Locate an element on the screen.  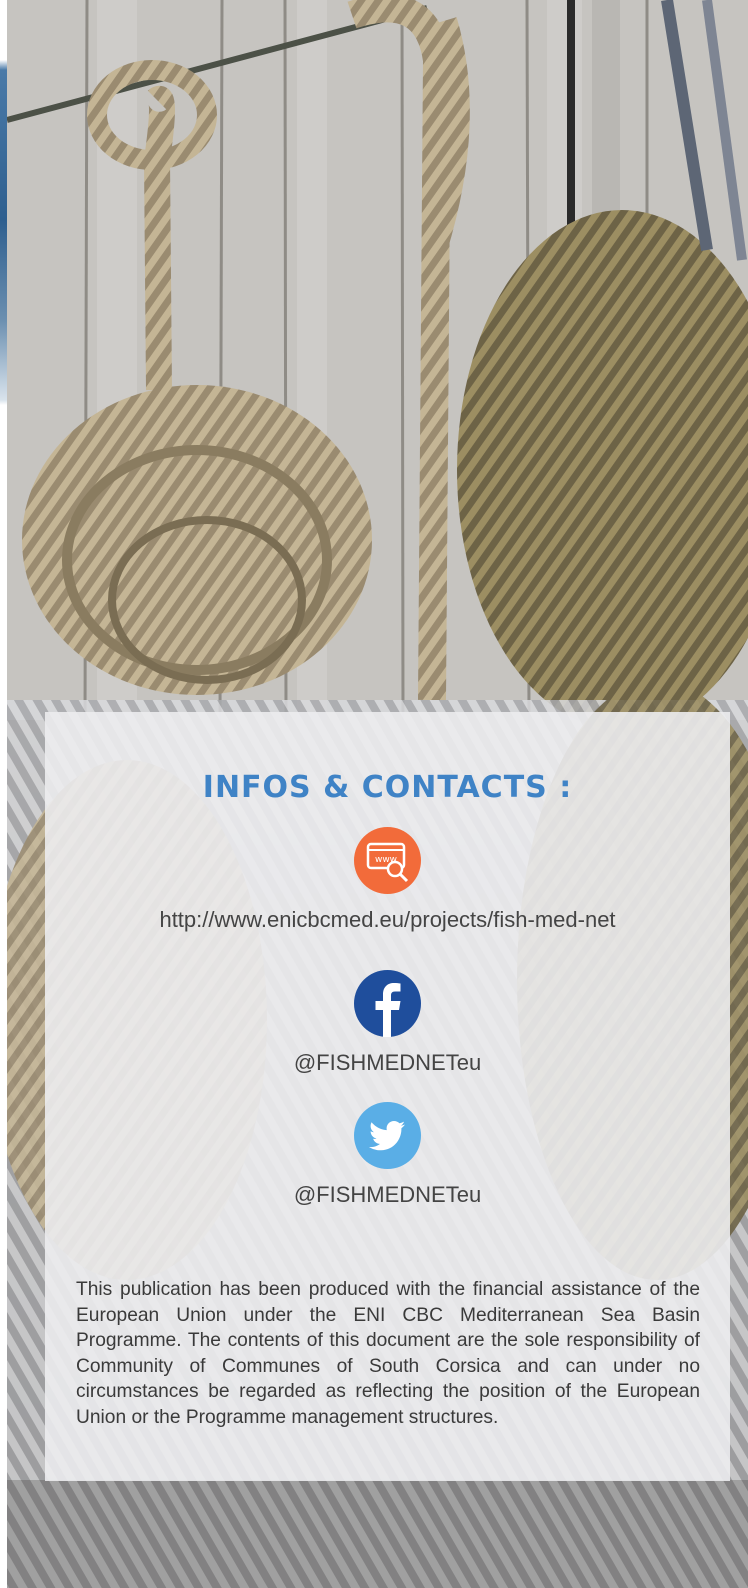
twitter-icon is located at coordinates (387, 1135).